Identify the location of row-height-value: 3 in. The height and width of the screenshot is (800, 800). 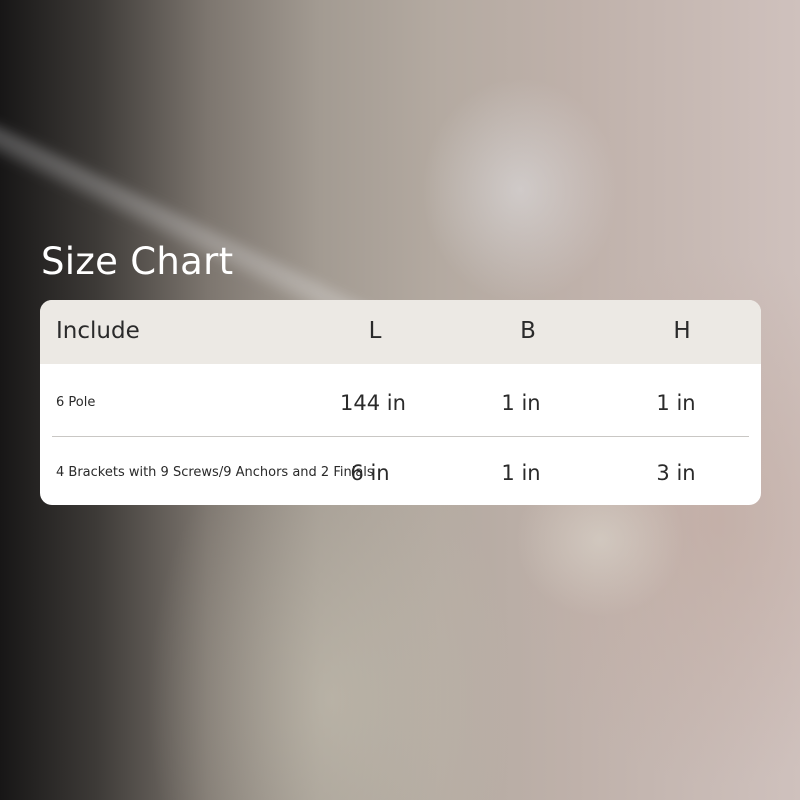
(676, 473).